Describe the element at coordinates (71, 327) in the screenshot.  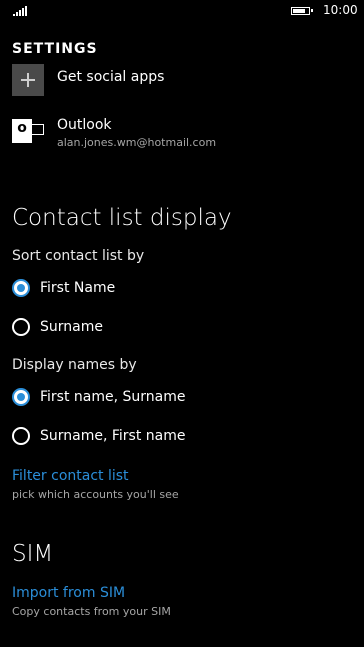
I see `radio-label: Surname` at that location.